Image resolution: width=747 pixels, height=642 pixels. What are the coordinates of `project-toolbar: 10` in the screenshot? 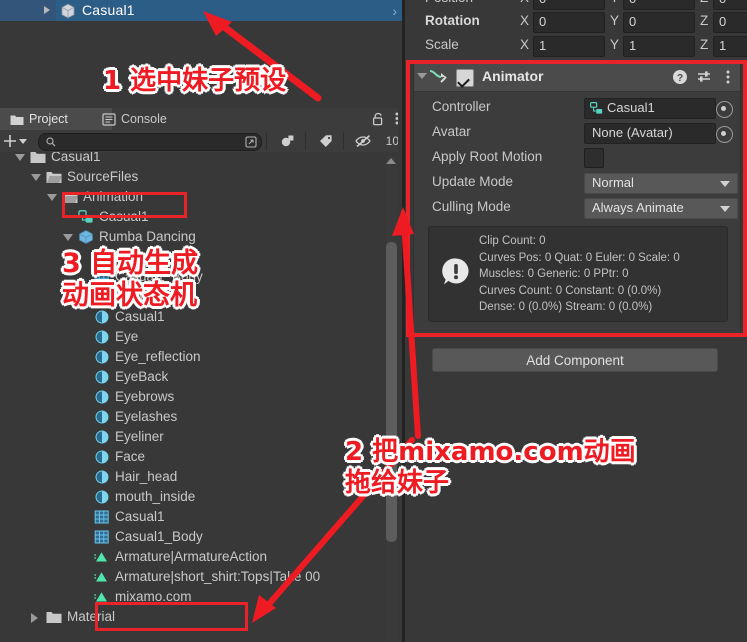 It's located at (202, 141).